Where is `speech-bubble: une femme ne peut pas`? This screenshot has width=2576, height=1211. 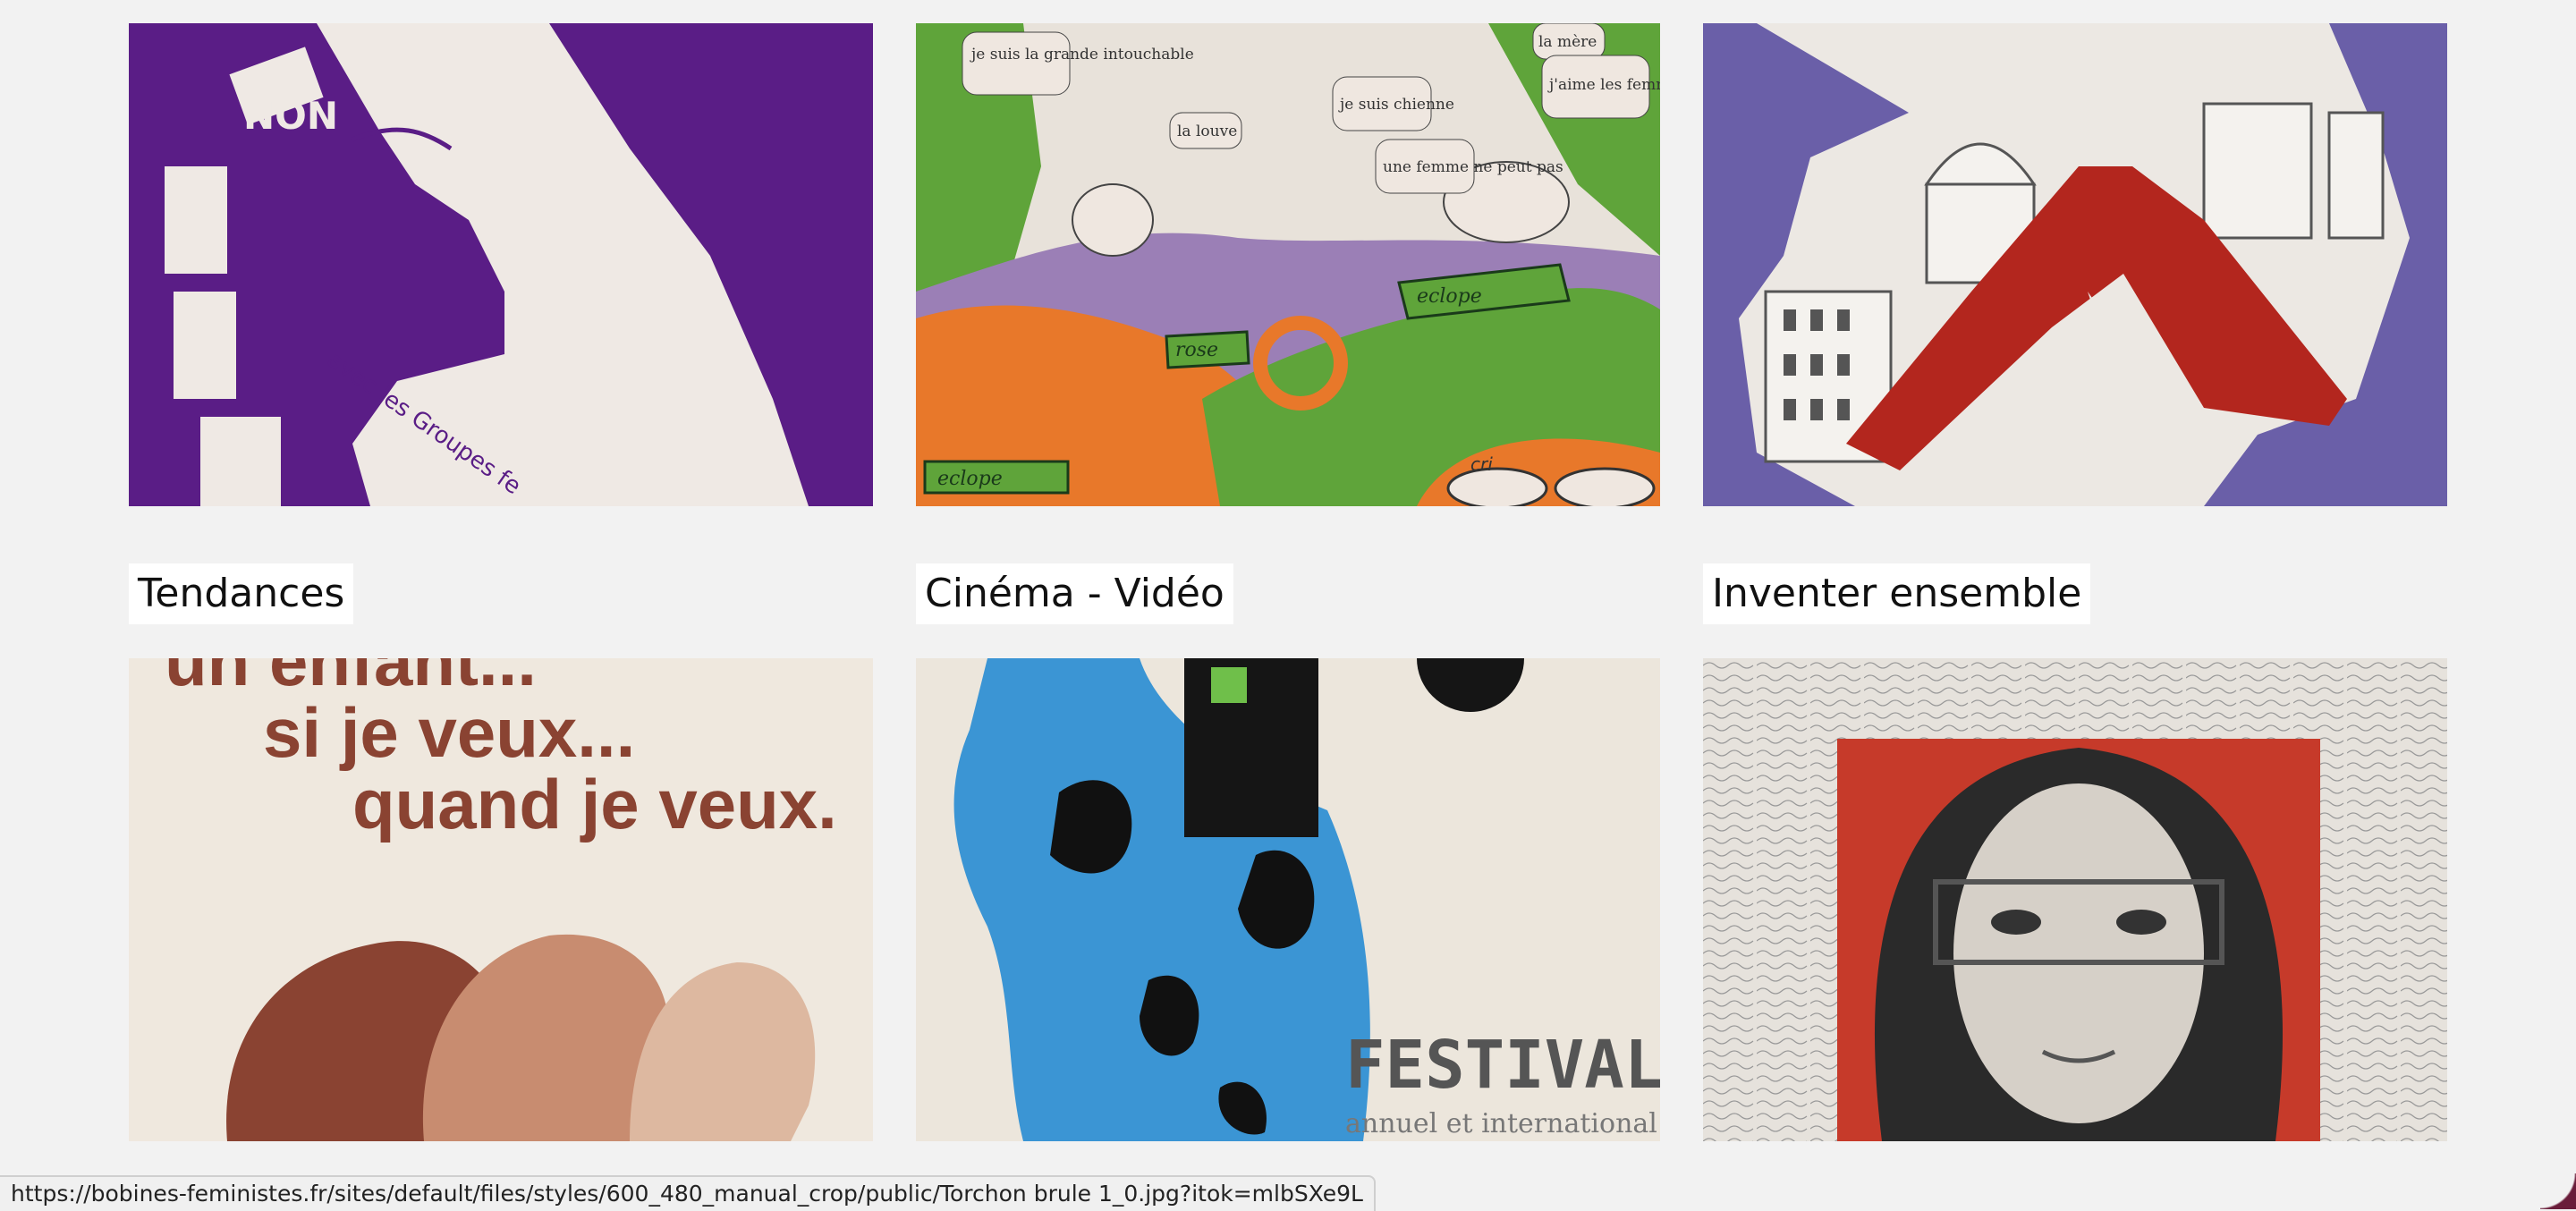
speech-bubble: une femme ne peut pas is located at coordinates (1473, 167).